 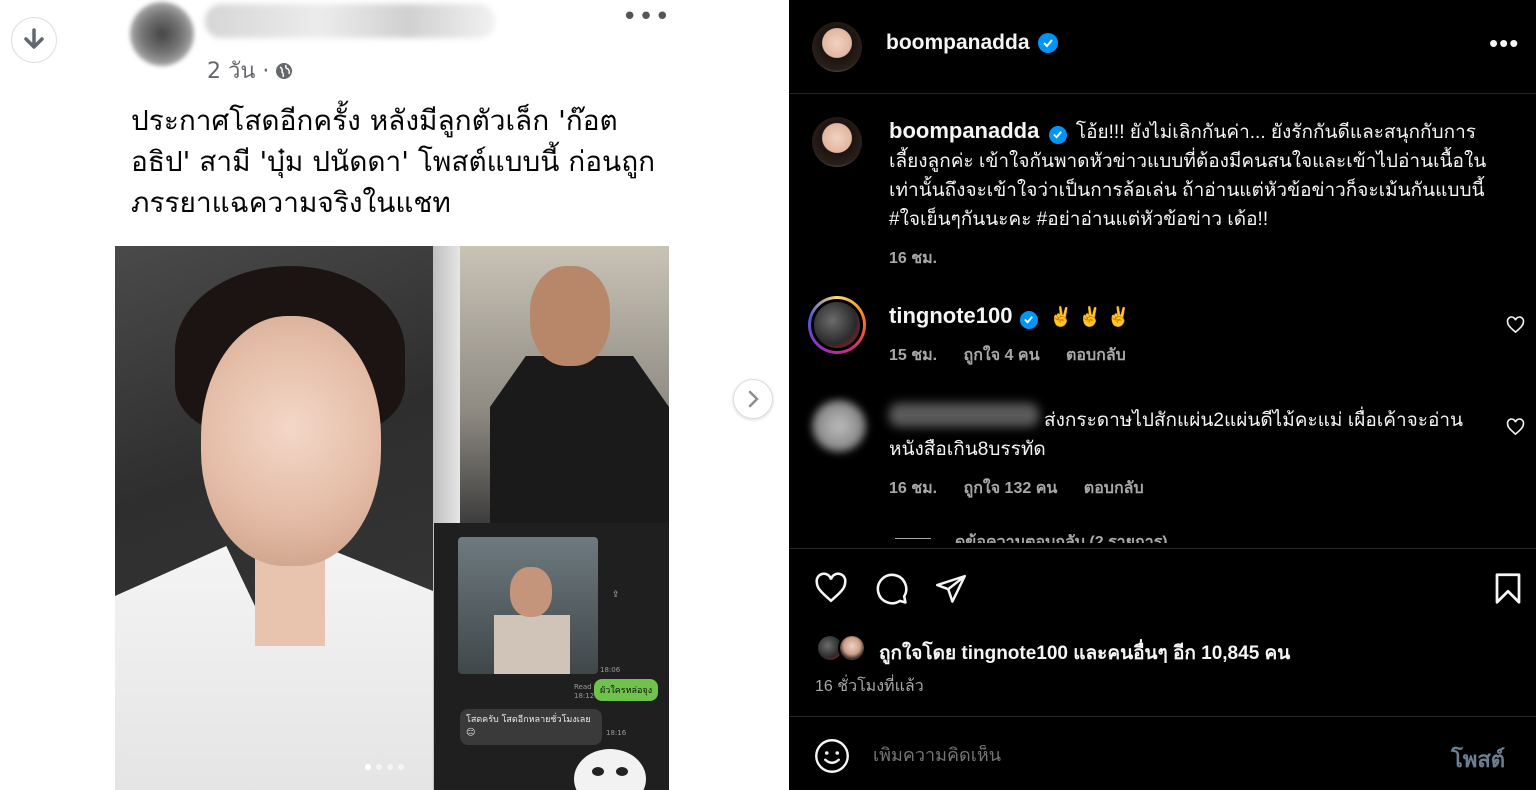 I want to click on sticker, so click(x=610, y=769).